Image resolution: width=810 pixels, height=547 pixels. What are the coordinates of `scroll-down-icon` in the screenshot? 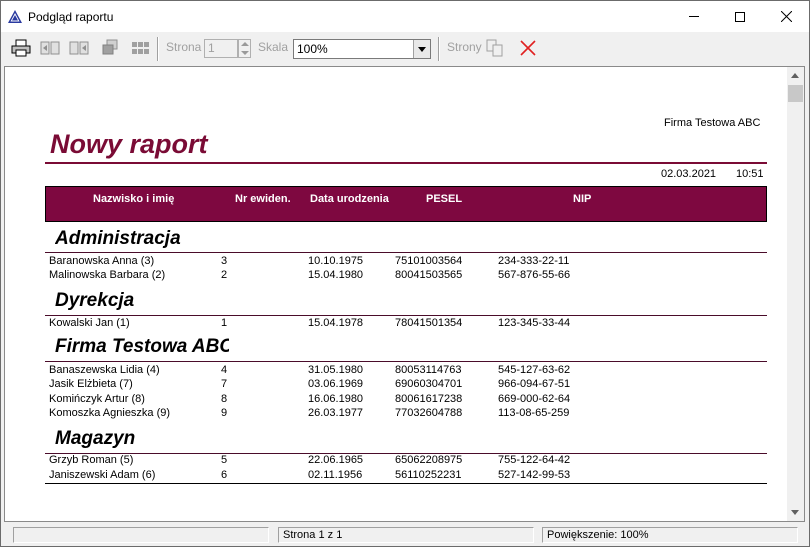 It's located at (795, 512).